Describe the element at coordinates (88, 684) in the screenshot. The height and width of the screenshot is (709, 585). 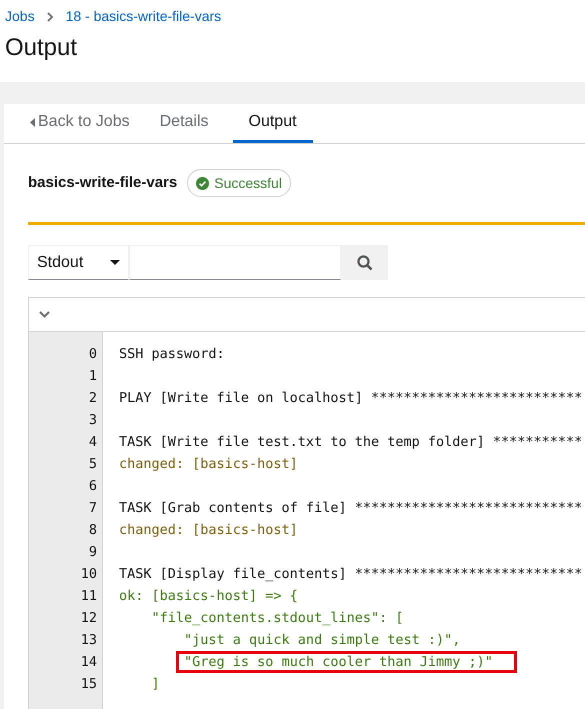
I see `line-number: 15` at that location.